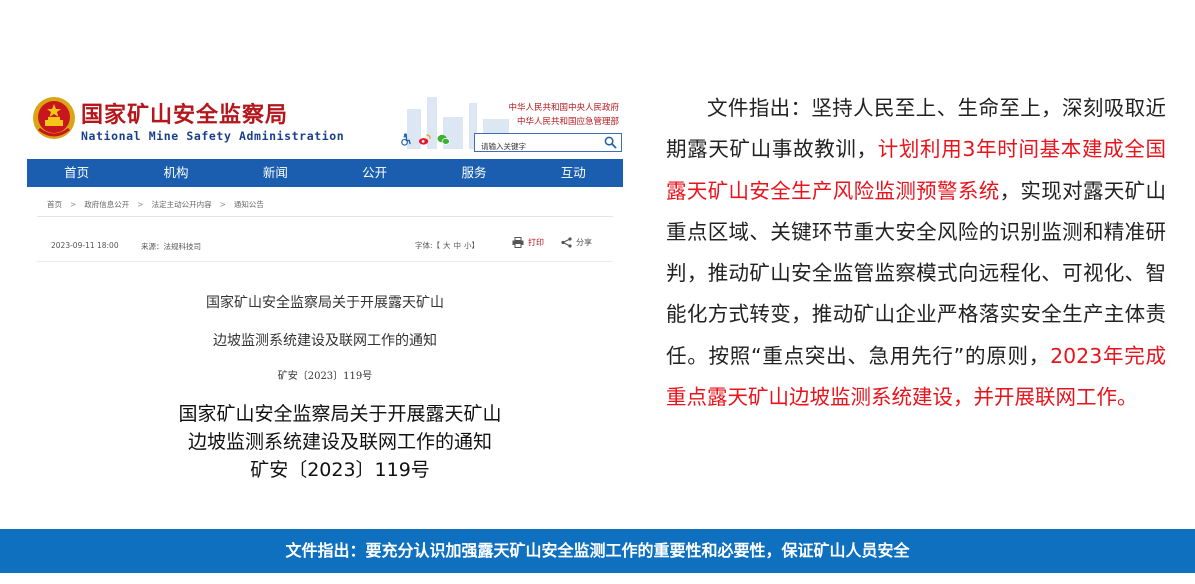  I want to click on search-input, so click(537, 146).